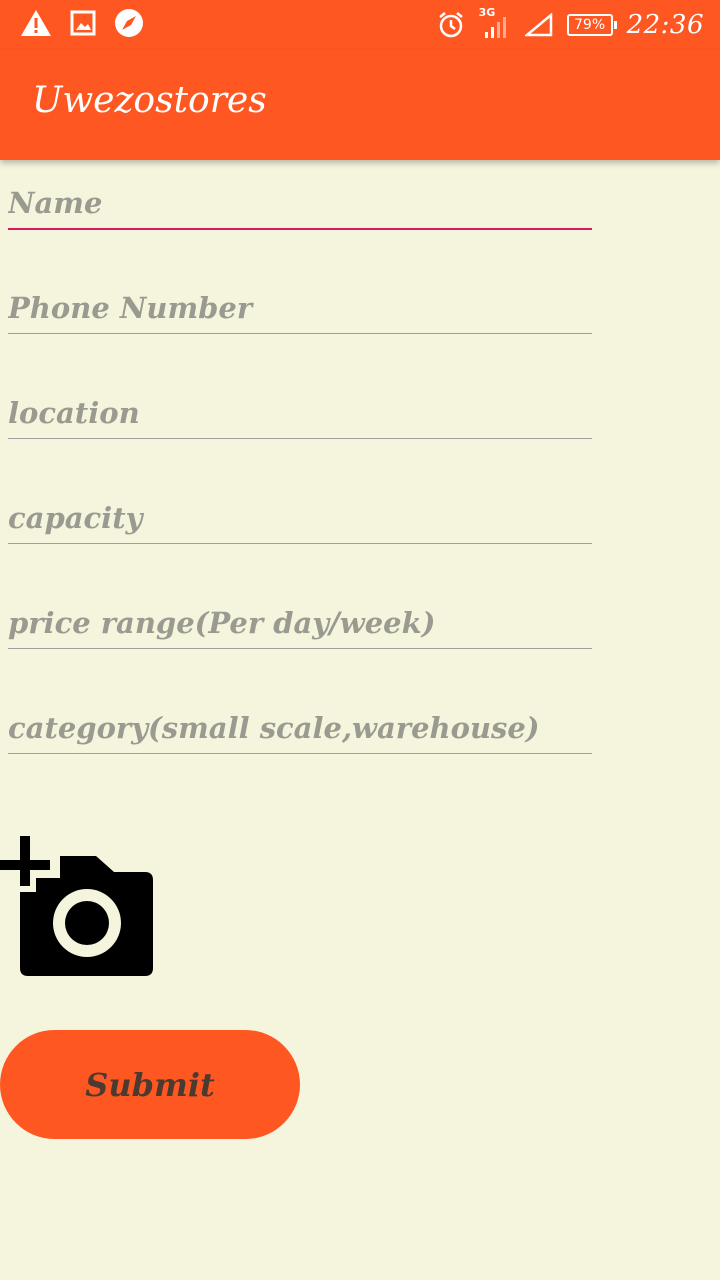  What do you see at coordinates (300, 623) in the screenshot?
I see `price-range-input` at bounding box center [300, 623].